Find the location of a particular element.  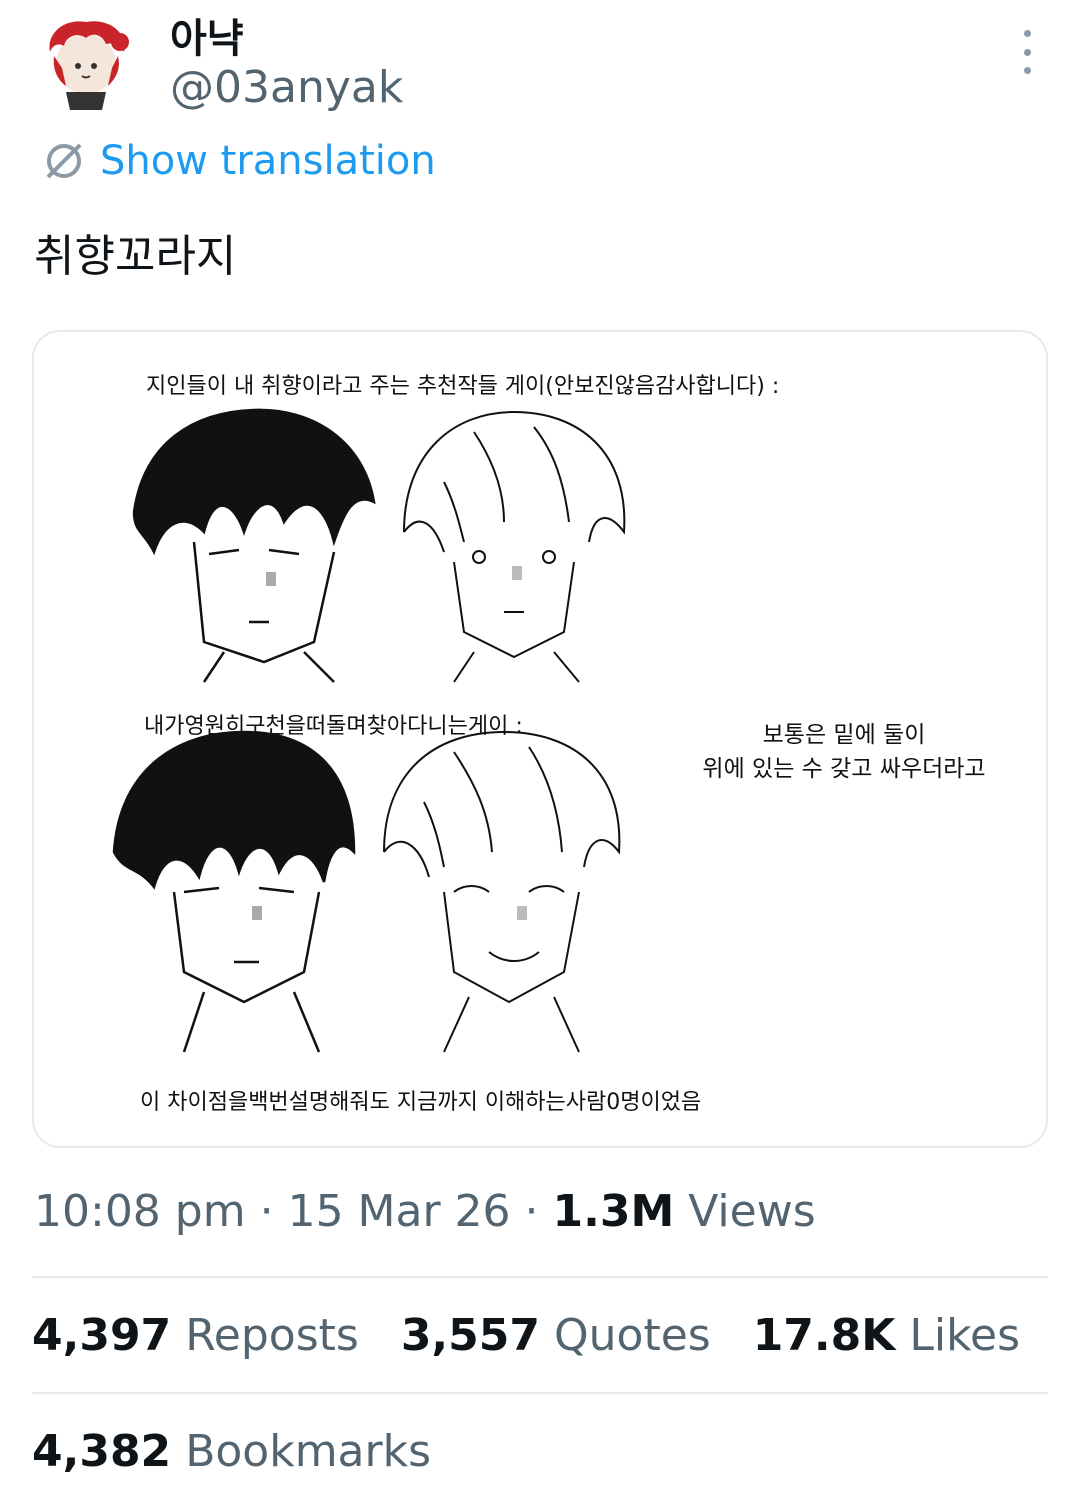

user-handle: @03anyak is located at coordinates (286, 87).